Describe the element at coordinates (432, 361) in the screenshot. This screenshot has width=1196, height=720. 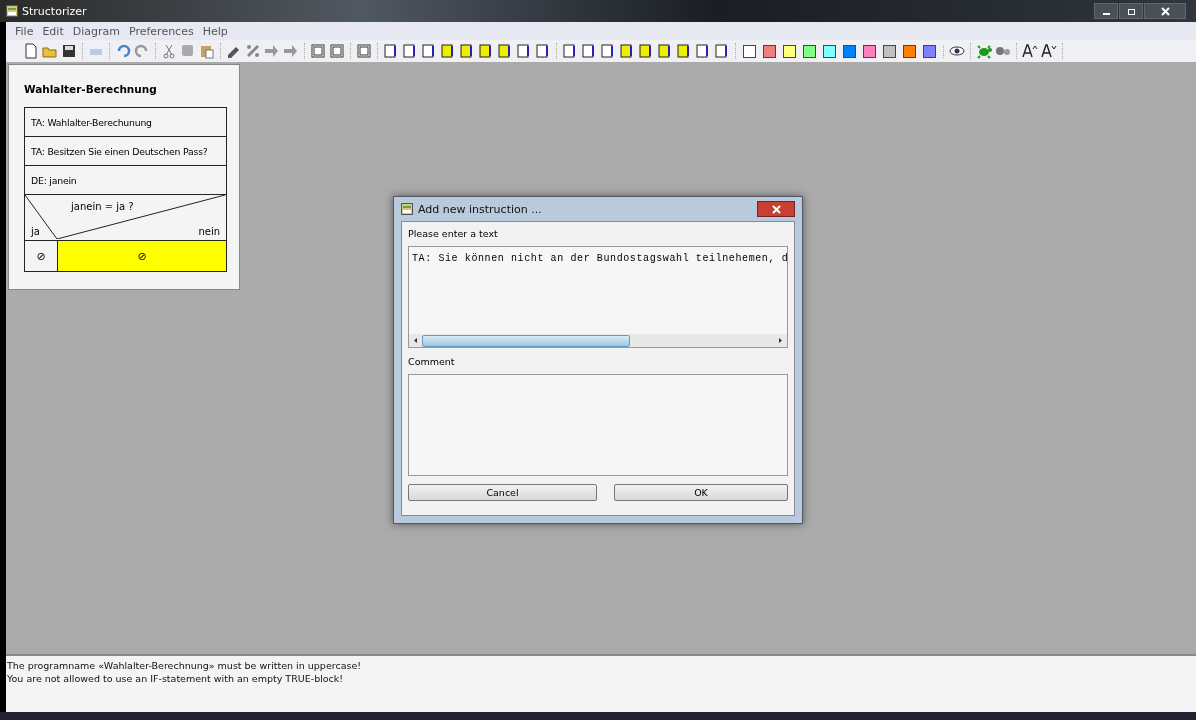
I see `field-label: Comment` at that location.